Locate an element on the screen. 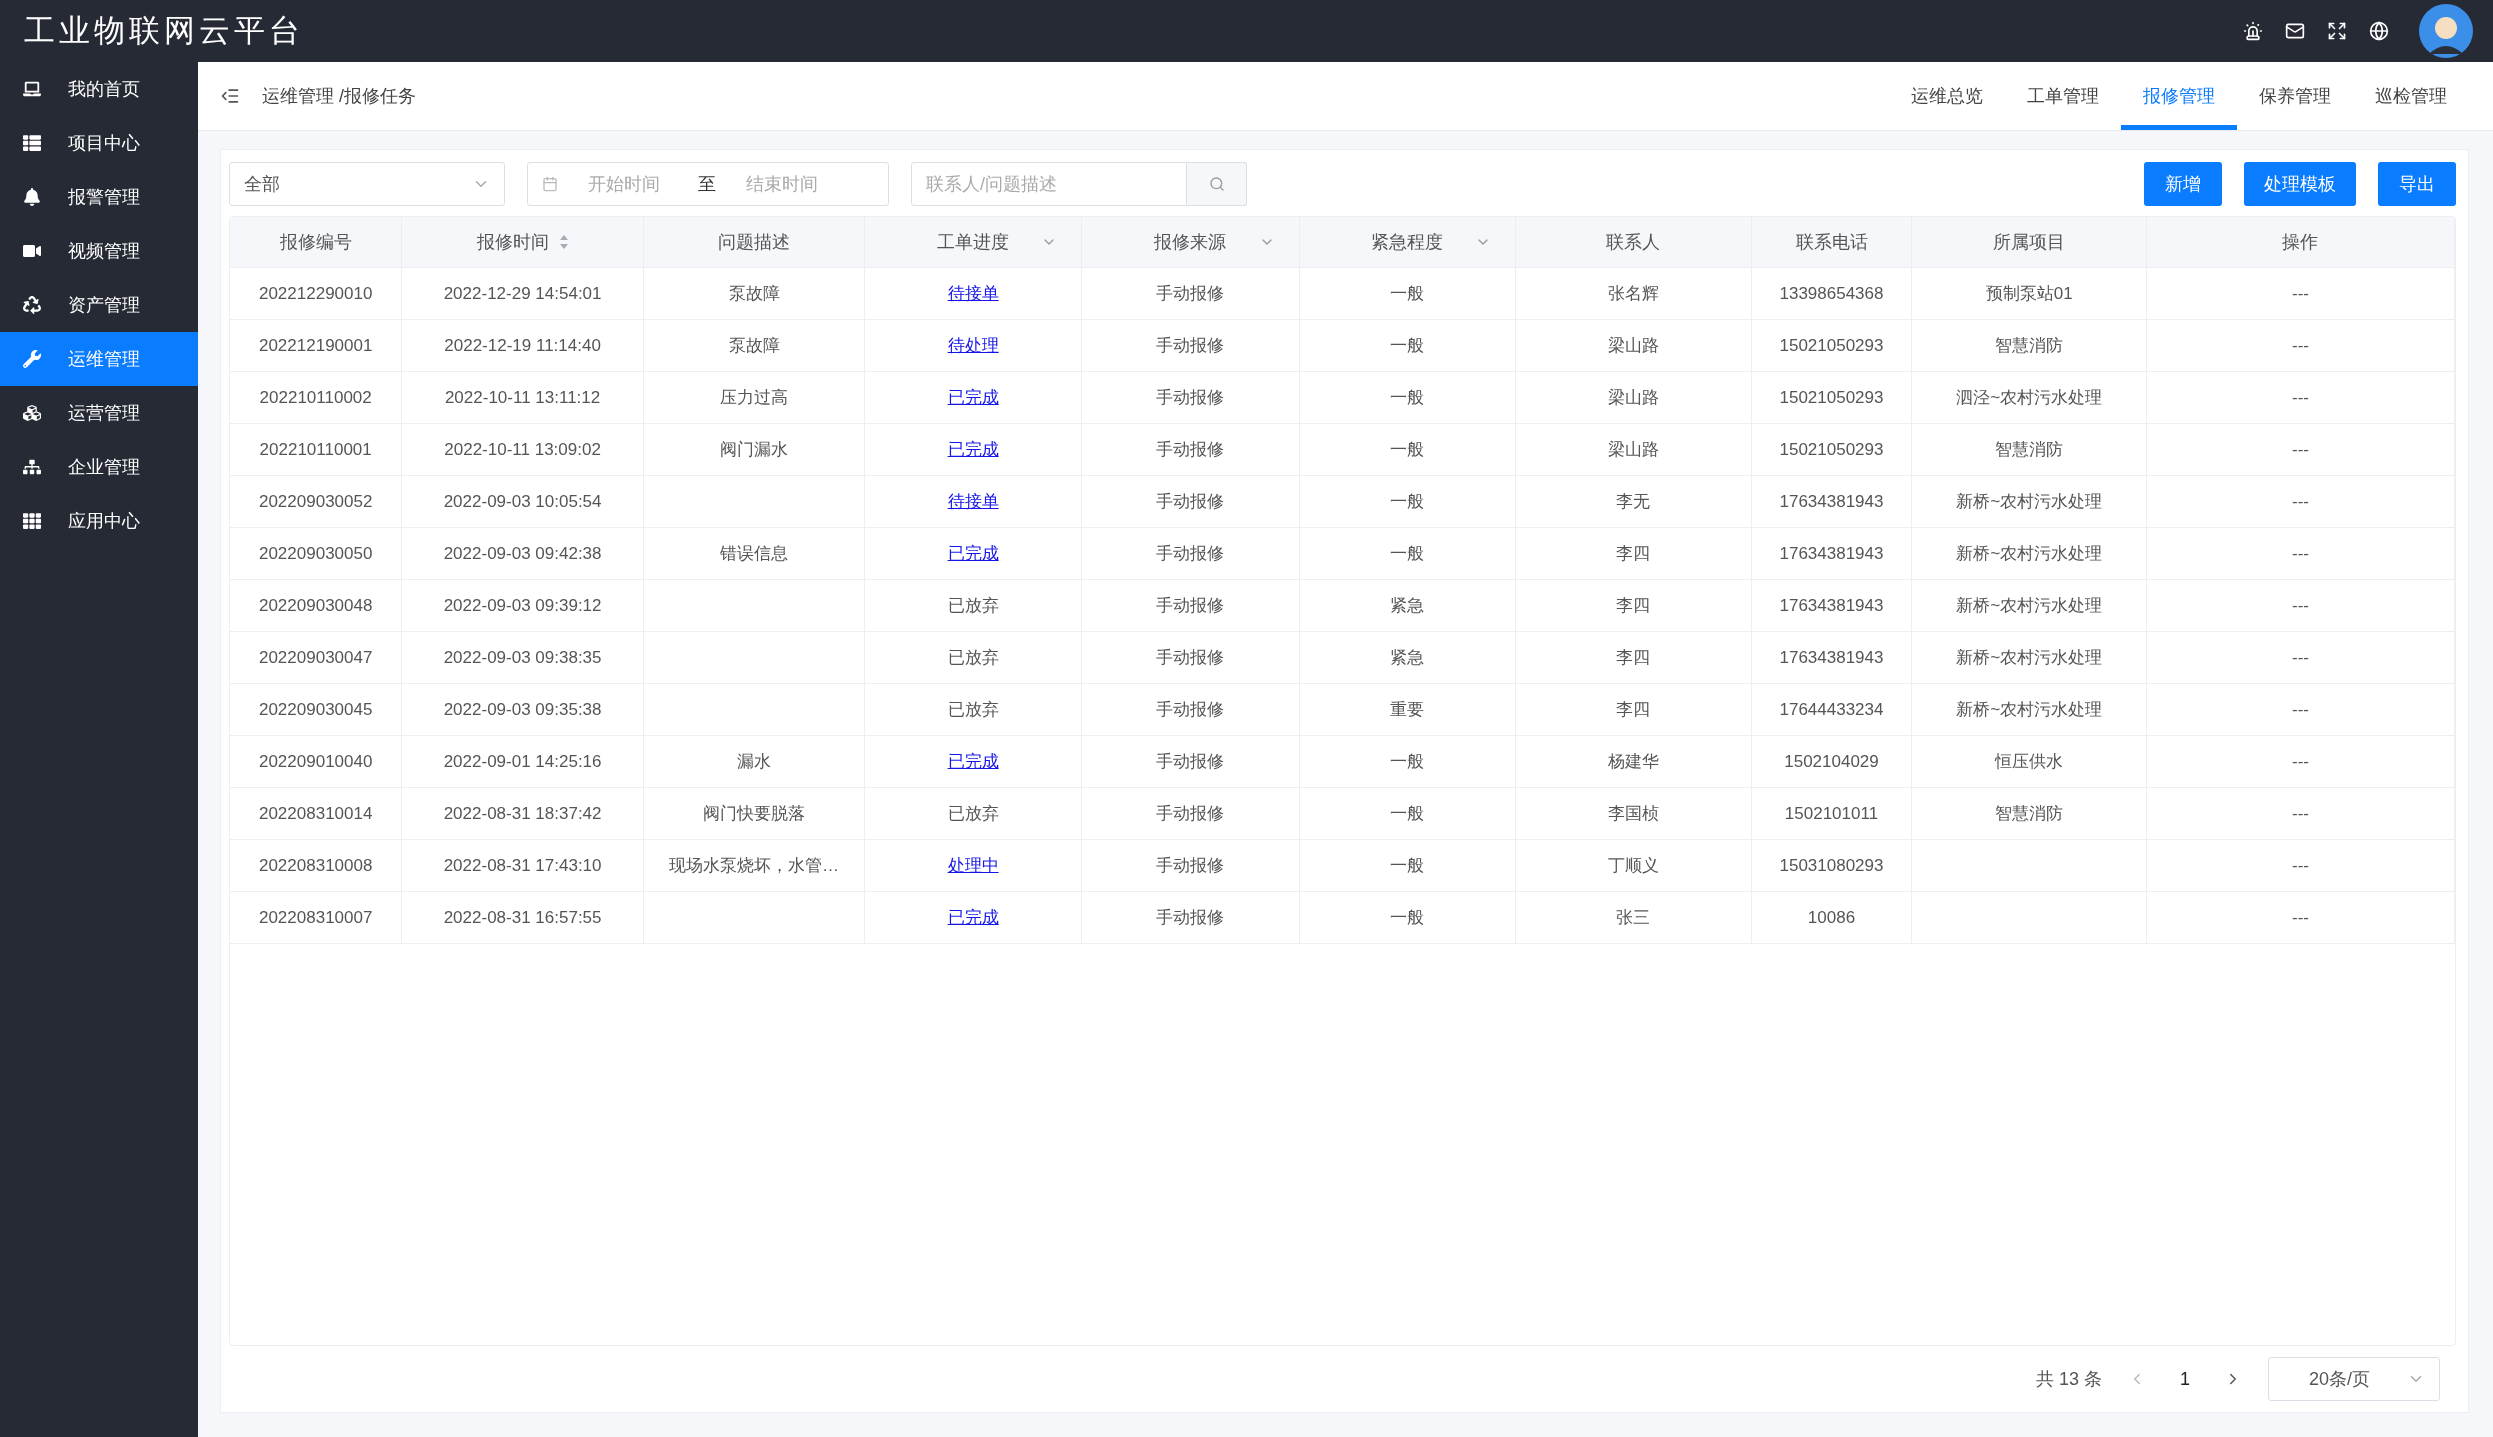 The width and height of the screenshot is (2493, 1437). sidebar-item: 企业管理 is located at coordinates (99, 467).